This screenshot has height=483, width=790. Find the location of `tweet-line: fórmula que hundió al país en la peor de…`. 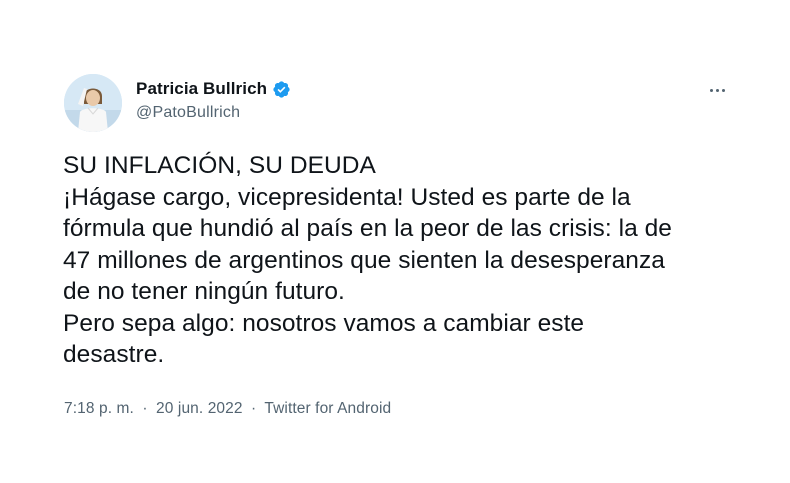

tweet-line: fórmula que hundió al país en la peor de… is located at coordinates (367, 228).